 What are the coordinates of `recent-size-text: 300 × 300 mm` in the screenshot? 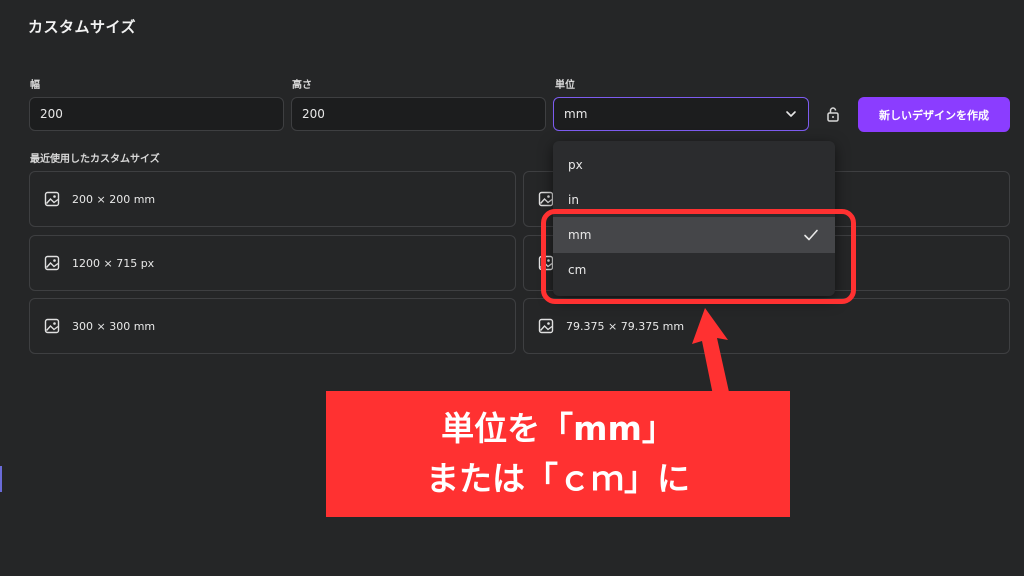 It's located at (114, 326).